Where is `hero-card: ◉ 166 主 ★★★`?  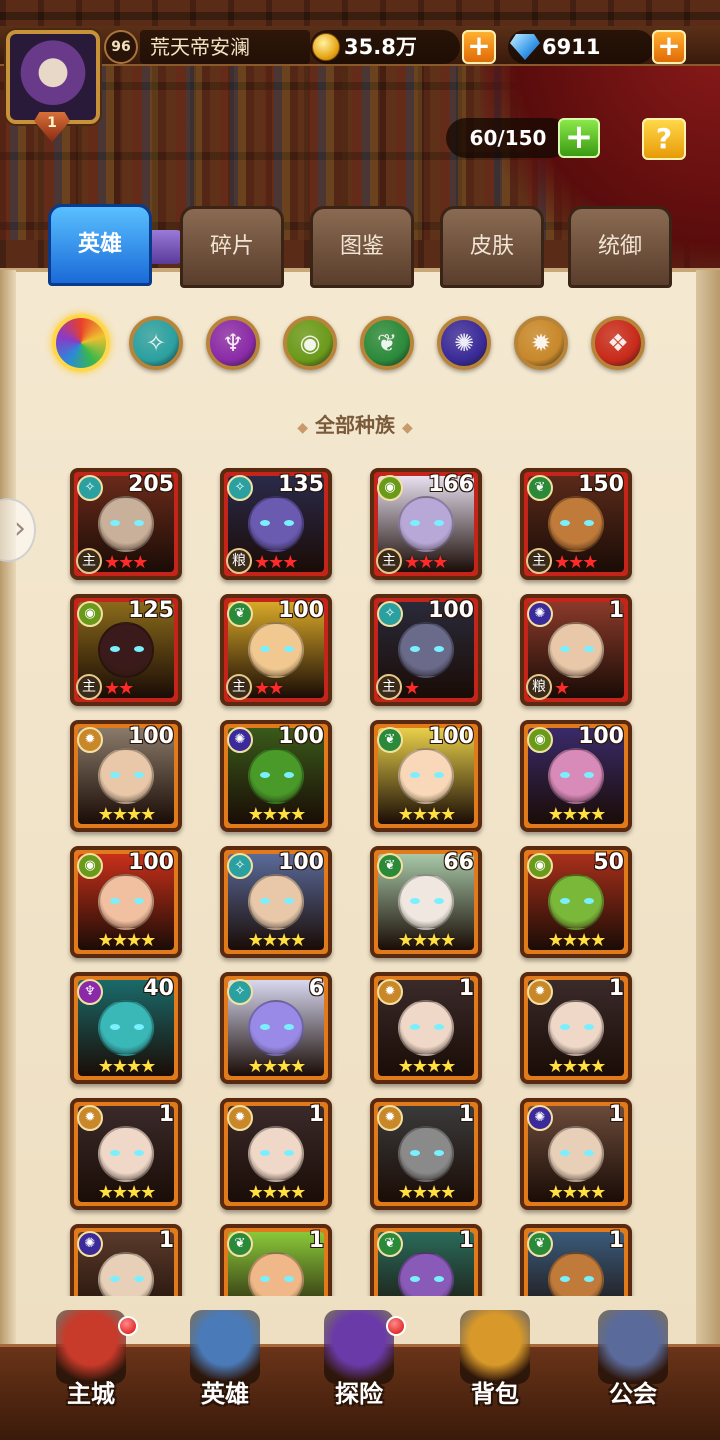
hero-card: ◉ 166 主 ★★★ is located at coordinates (426, 524).